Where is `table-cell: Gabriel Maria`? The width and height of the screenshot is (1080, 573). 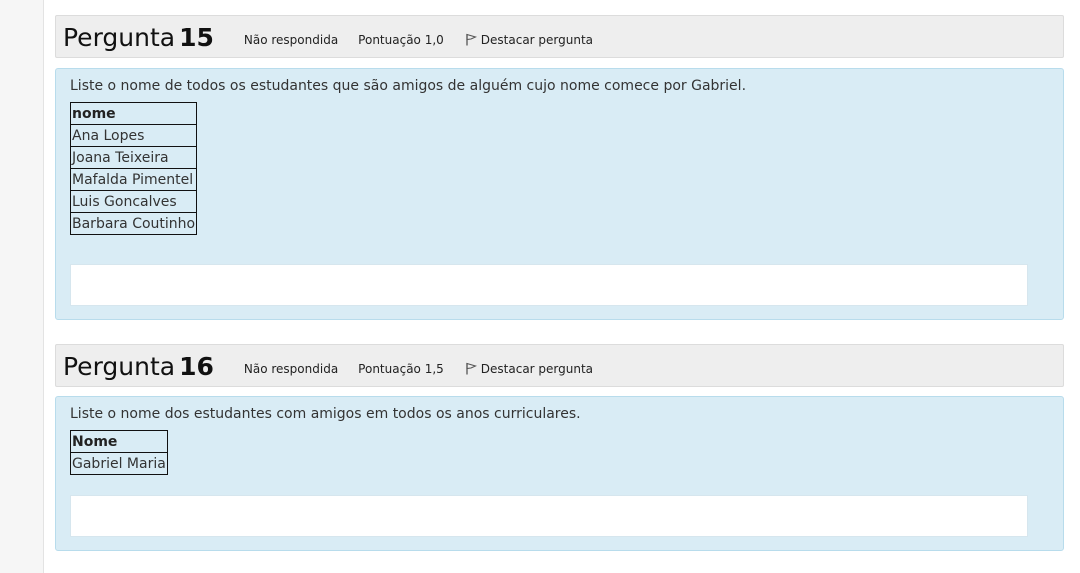
table-cell: Gabriel Maria is located at coordinates (119, 463).